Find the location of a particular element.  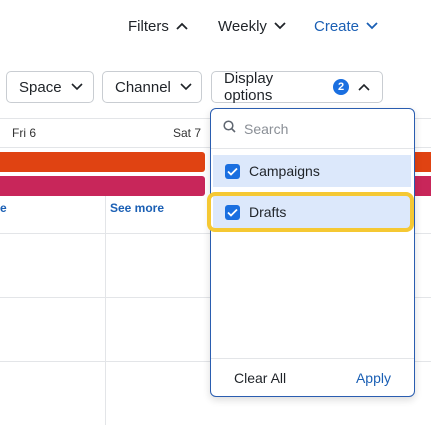

top-toolbar: Filters Weekly Create is located at coordinates (215, 26).